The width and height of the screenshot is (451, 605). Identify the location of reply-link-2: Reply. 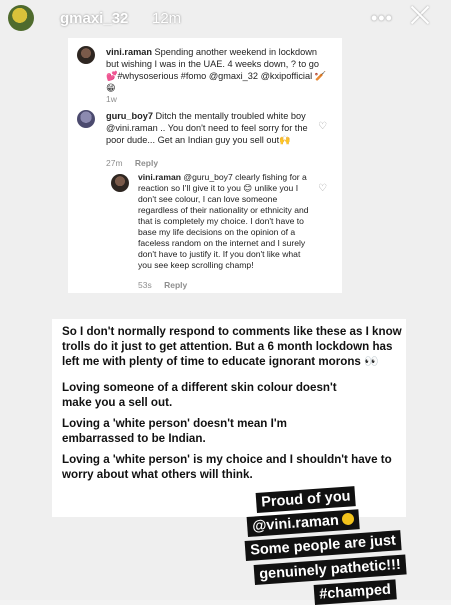
(146, 163).